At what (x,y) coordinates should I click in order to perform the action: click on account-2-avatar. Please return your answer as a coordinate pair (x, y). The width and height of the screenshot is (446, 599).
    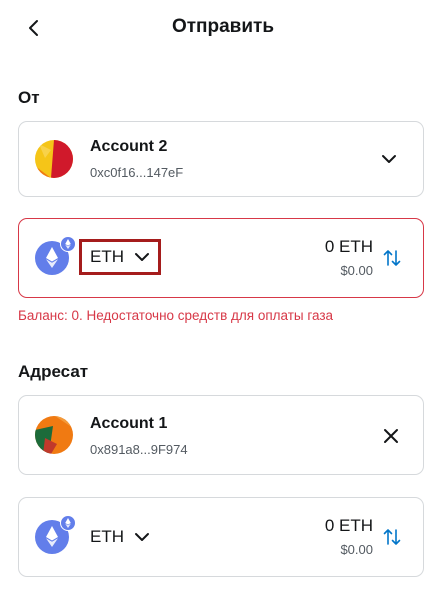
    Looking at the image, I should click on (54, 159).